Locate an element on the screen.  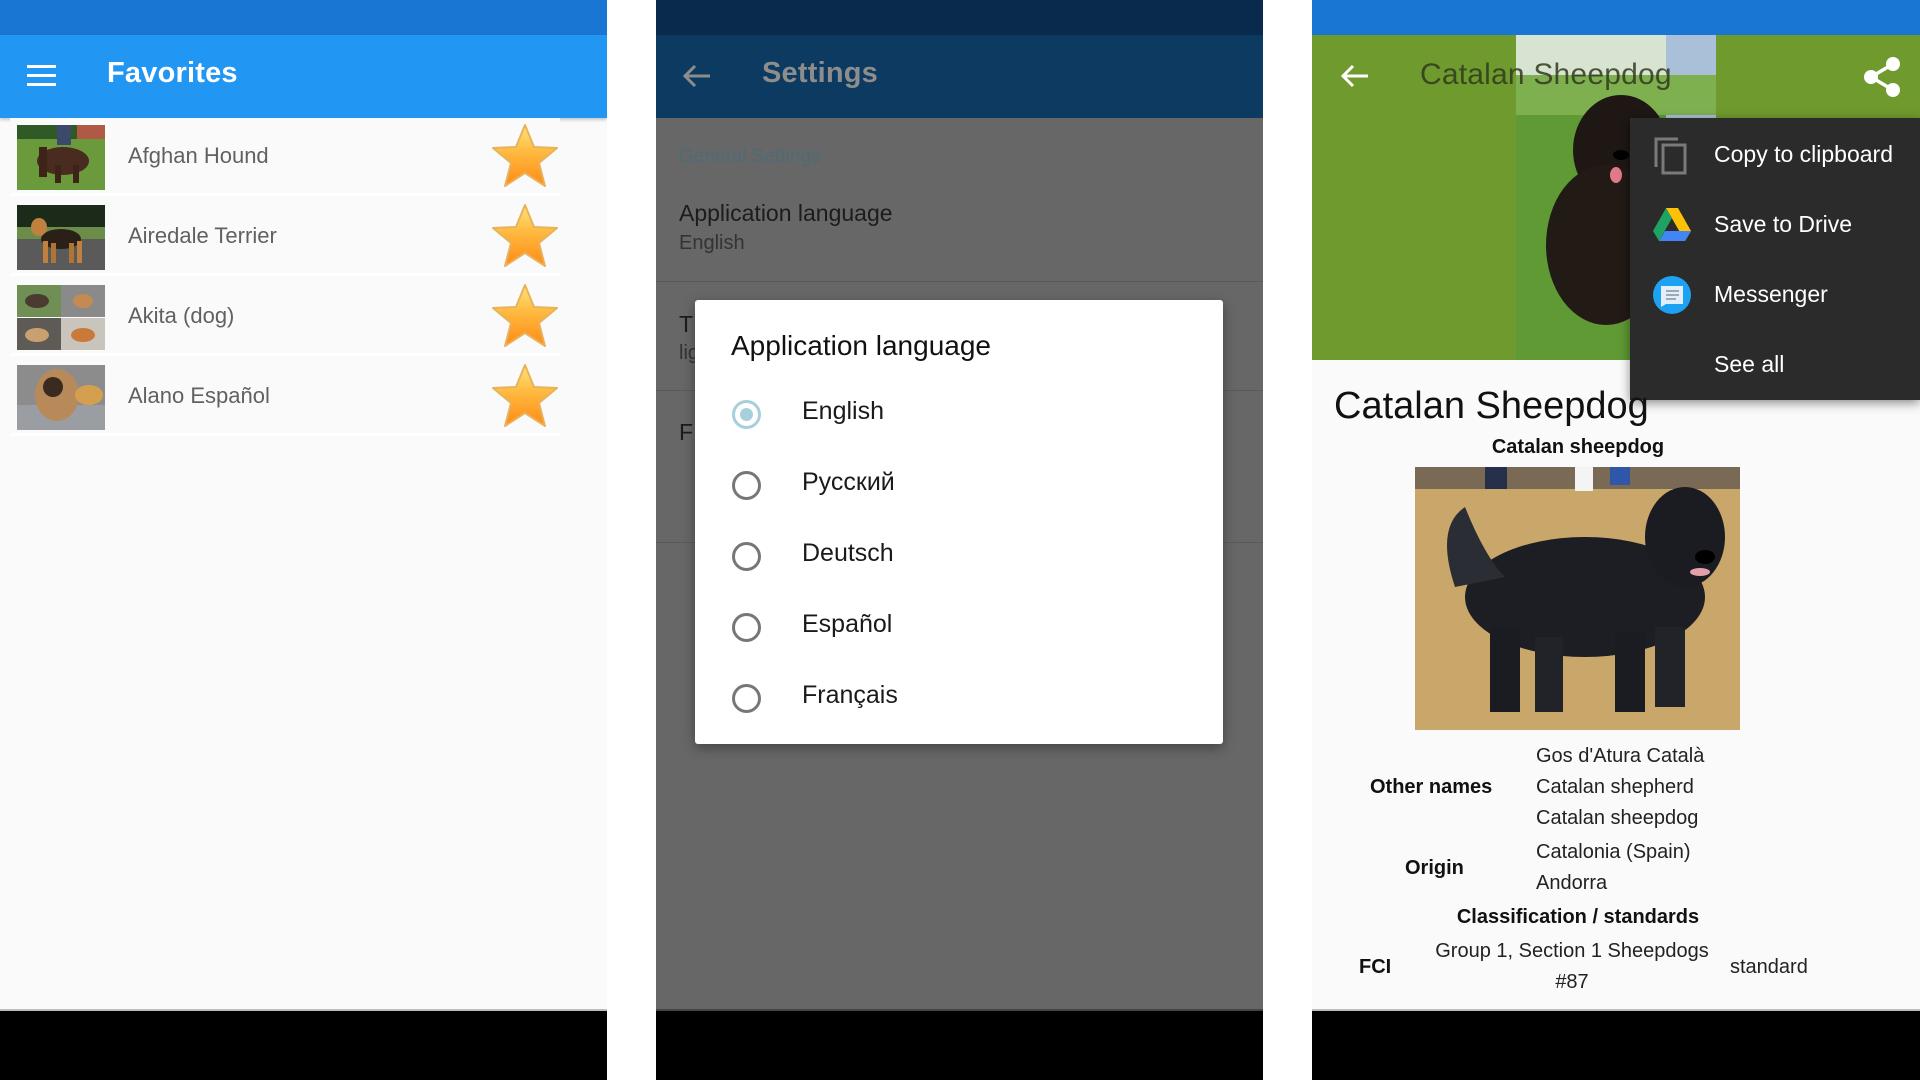
alano-espanol-photo is located at coordinates (61, 397).